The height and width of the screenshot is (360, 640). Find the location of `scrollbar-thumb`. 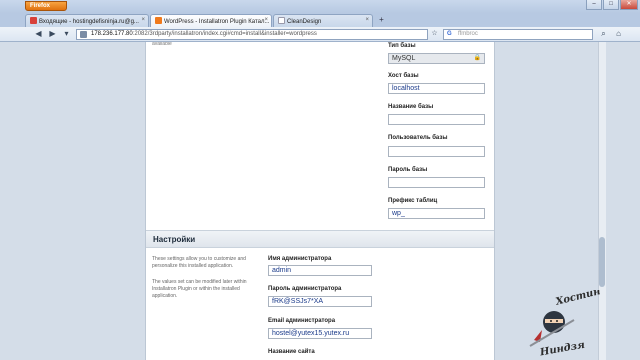

scrollbar-thumb is located at coordinates (602, 262).